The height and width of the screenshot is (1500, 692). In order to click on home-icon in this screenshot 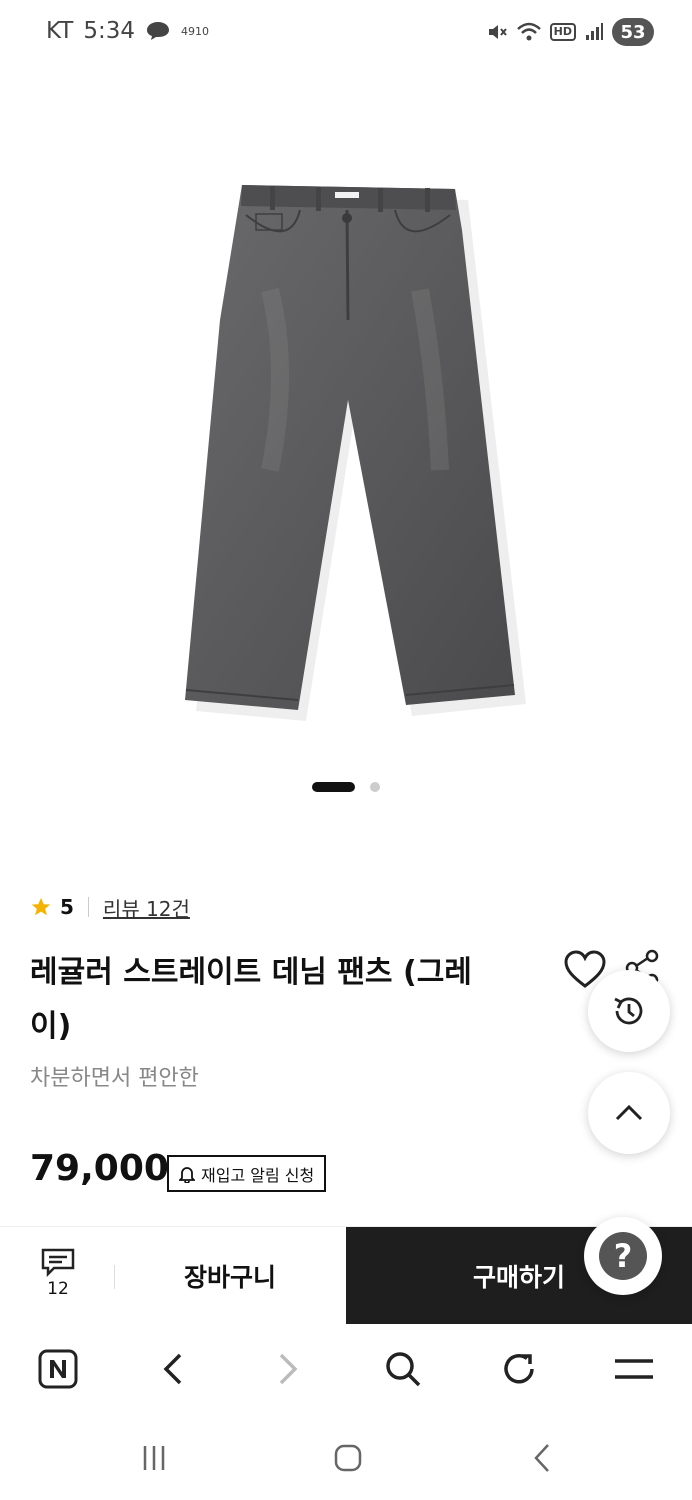, I will do `click(348, 1458)`.